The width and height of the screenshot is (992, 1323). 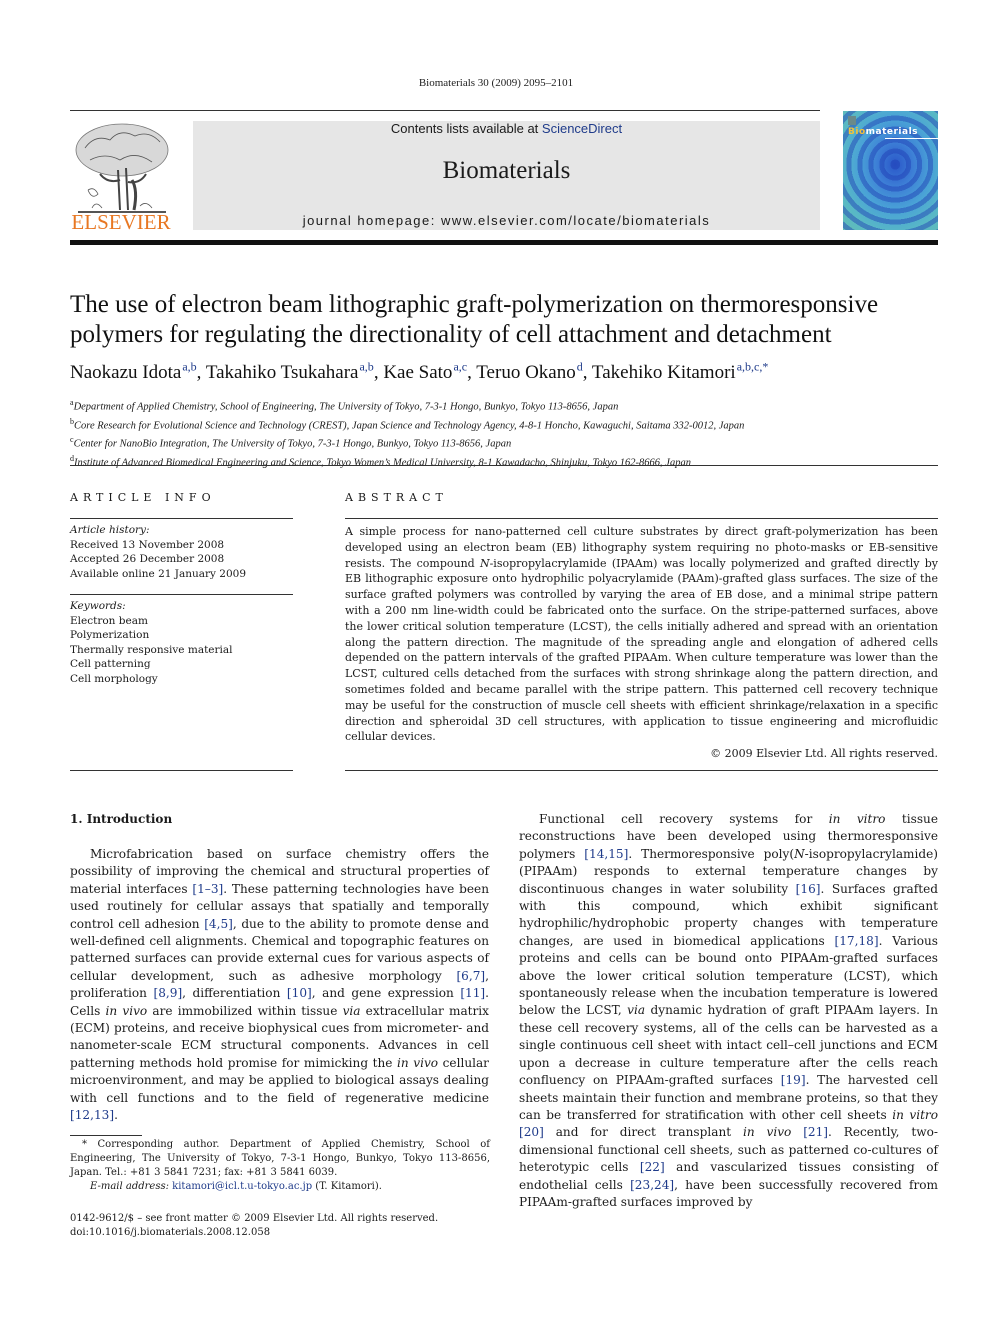 I want to click on keywords-label: Keywords:, so click(x=98, y=606).